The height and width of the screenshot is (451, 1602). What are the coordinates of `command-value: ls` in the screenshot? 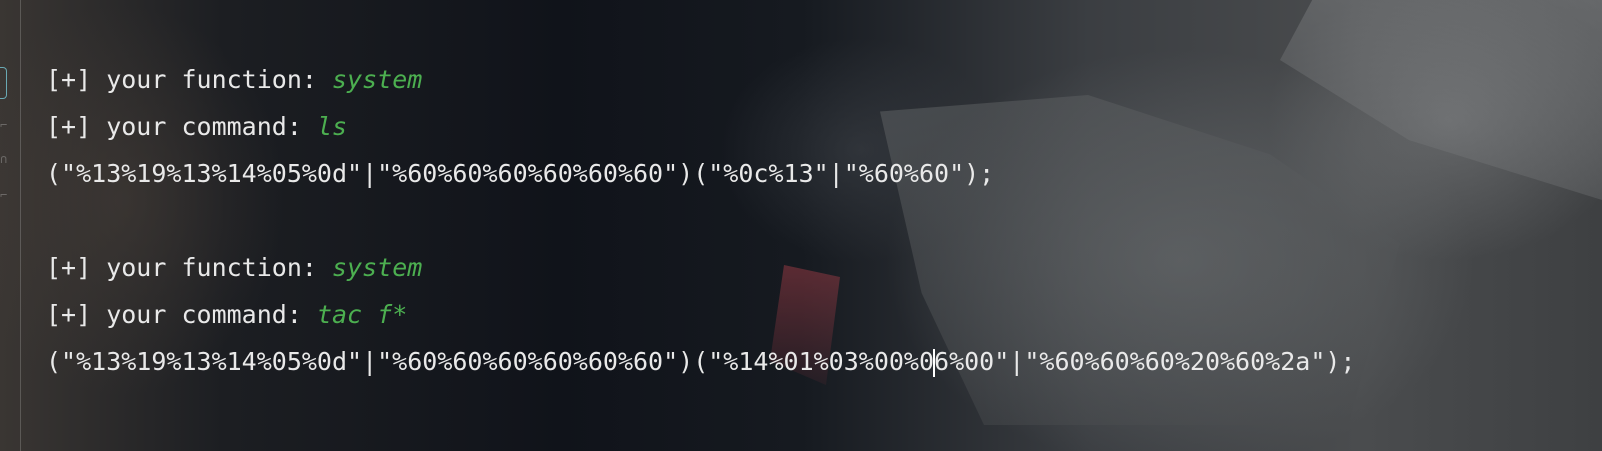 It's located at (332, 126).